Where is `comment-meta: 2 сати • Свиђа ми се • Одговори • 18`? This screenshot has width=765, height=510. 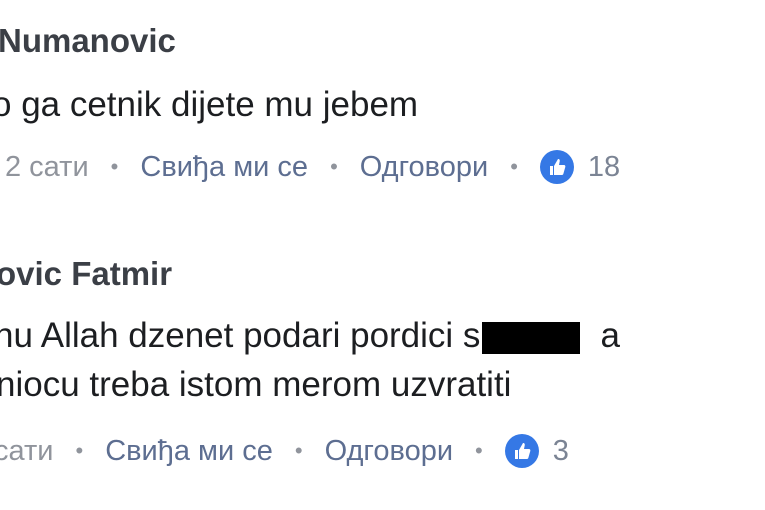
comment-meta: 2 сати • Свиђа ми се • Одговори • 18 is located at coordinates (312, 167).